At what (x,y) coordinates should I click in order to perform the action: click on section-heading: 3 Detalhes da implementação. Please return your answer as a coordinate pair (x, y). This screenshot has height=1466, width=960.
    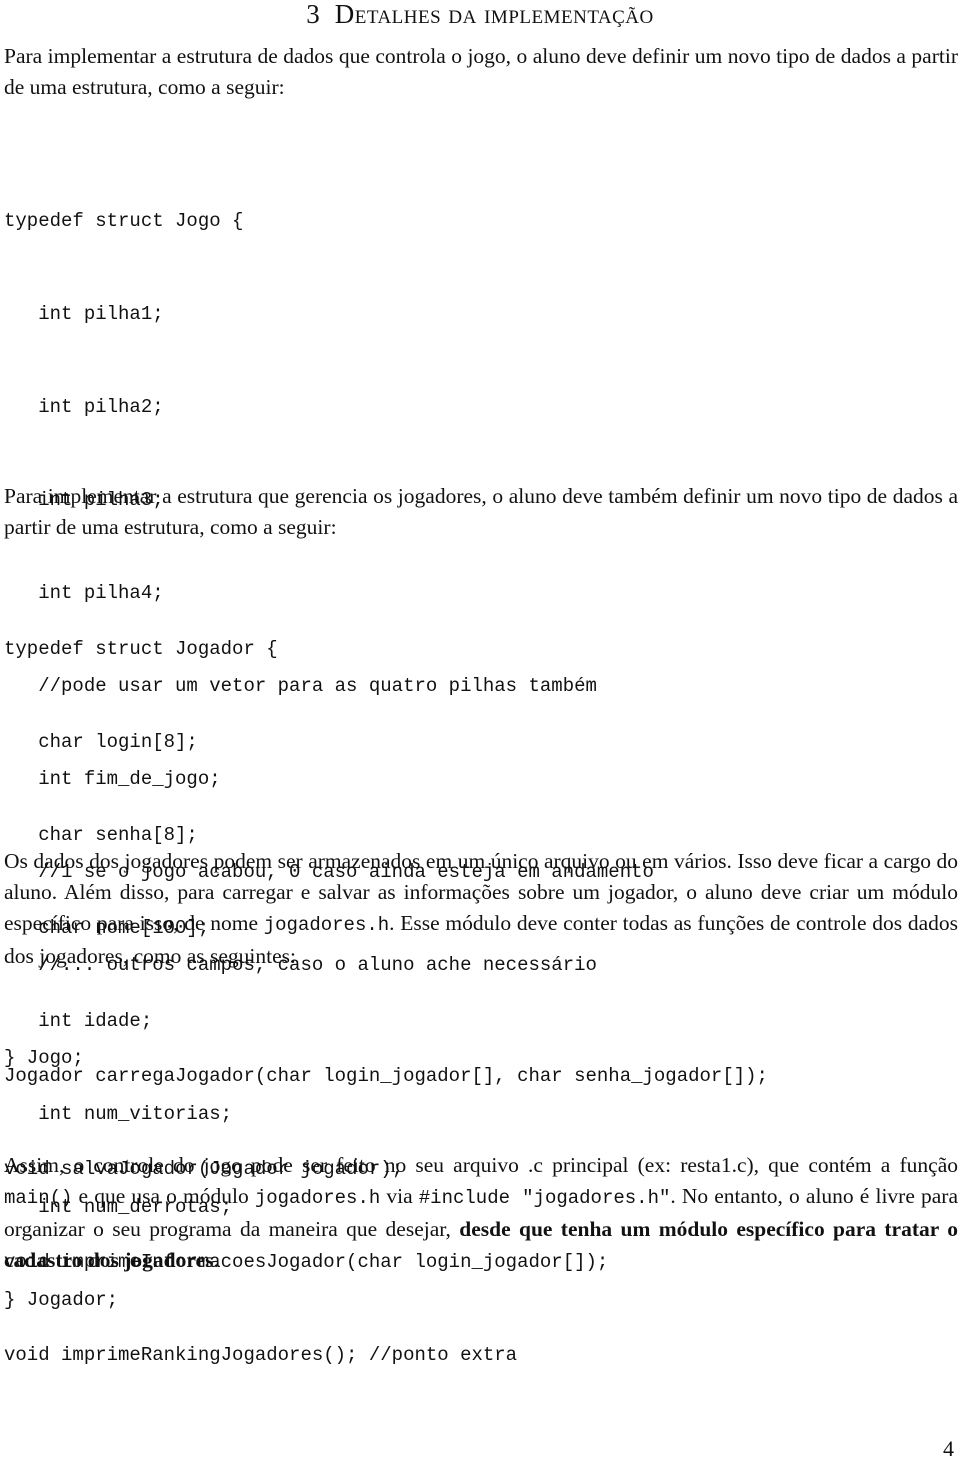
    Looking at the image, I should click on (480, 14).